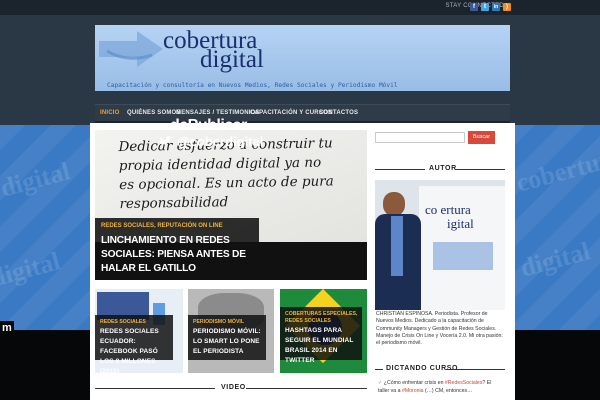 The image size is (600, 400). Describe the element at coordinates (232, 59) in the screenshot. I see `site-logo-line2: digital` at that location.